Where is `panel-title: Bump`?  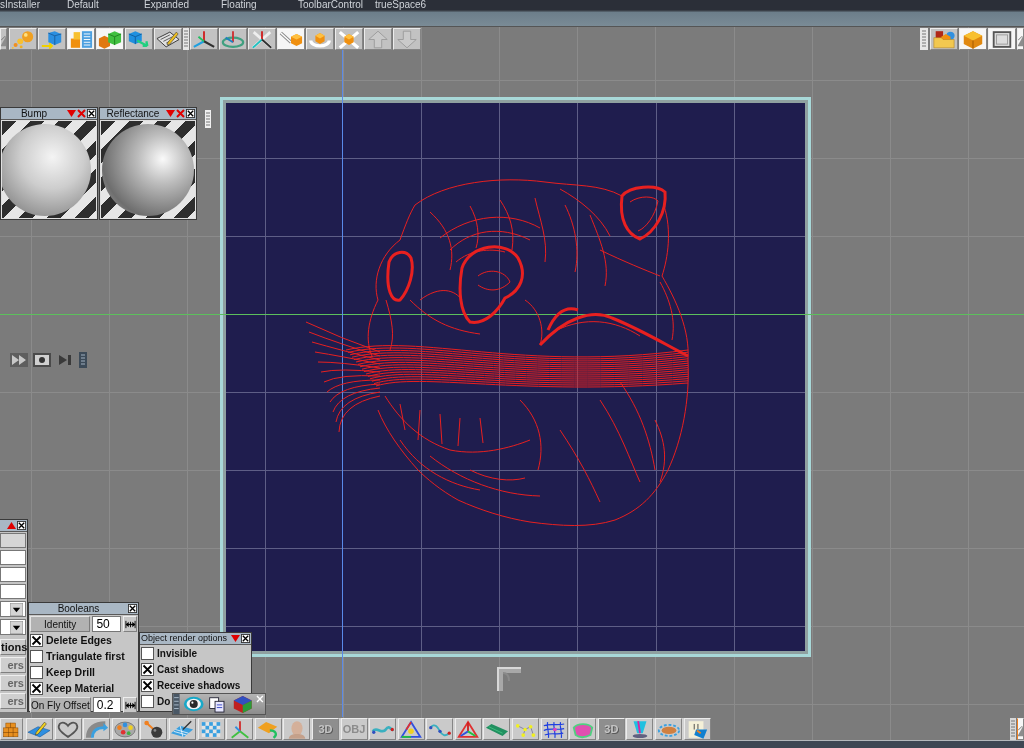
panel-title: Bump is located at coordinates (34, 113).